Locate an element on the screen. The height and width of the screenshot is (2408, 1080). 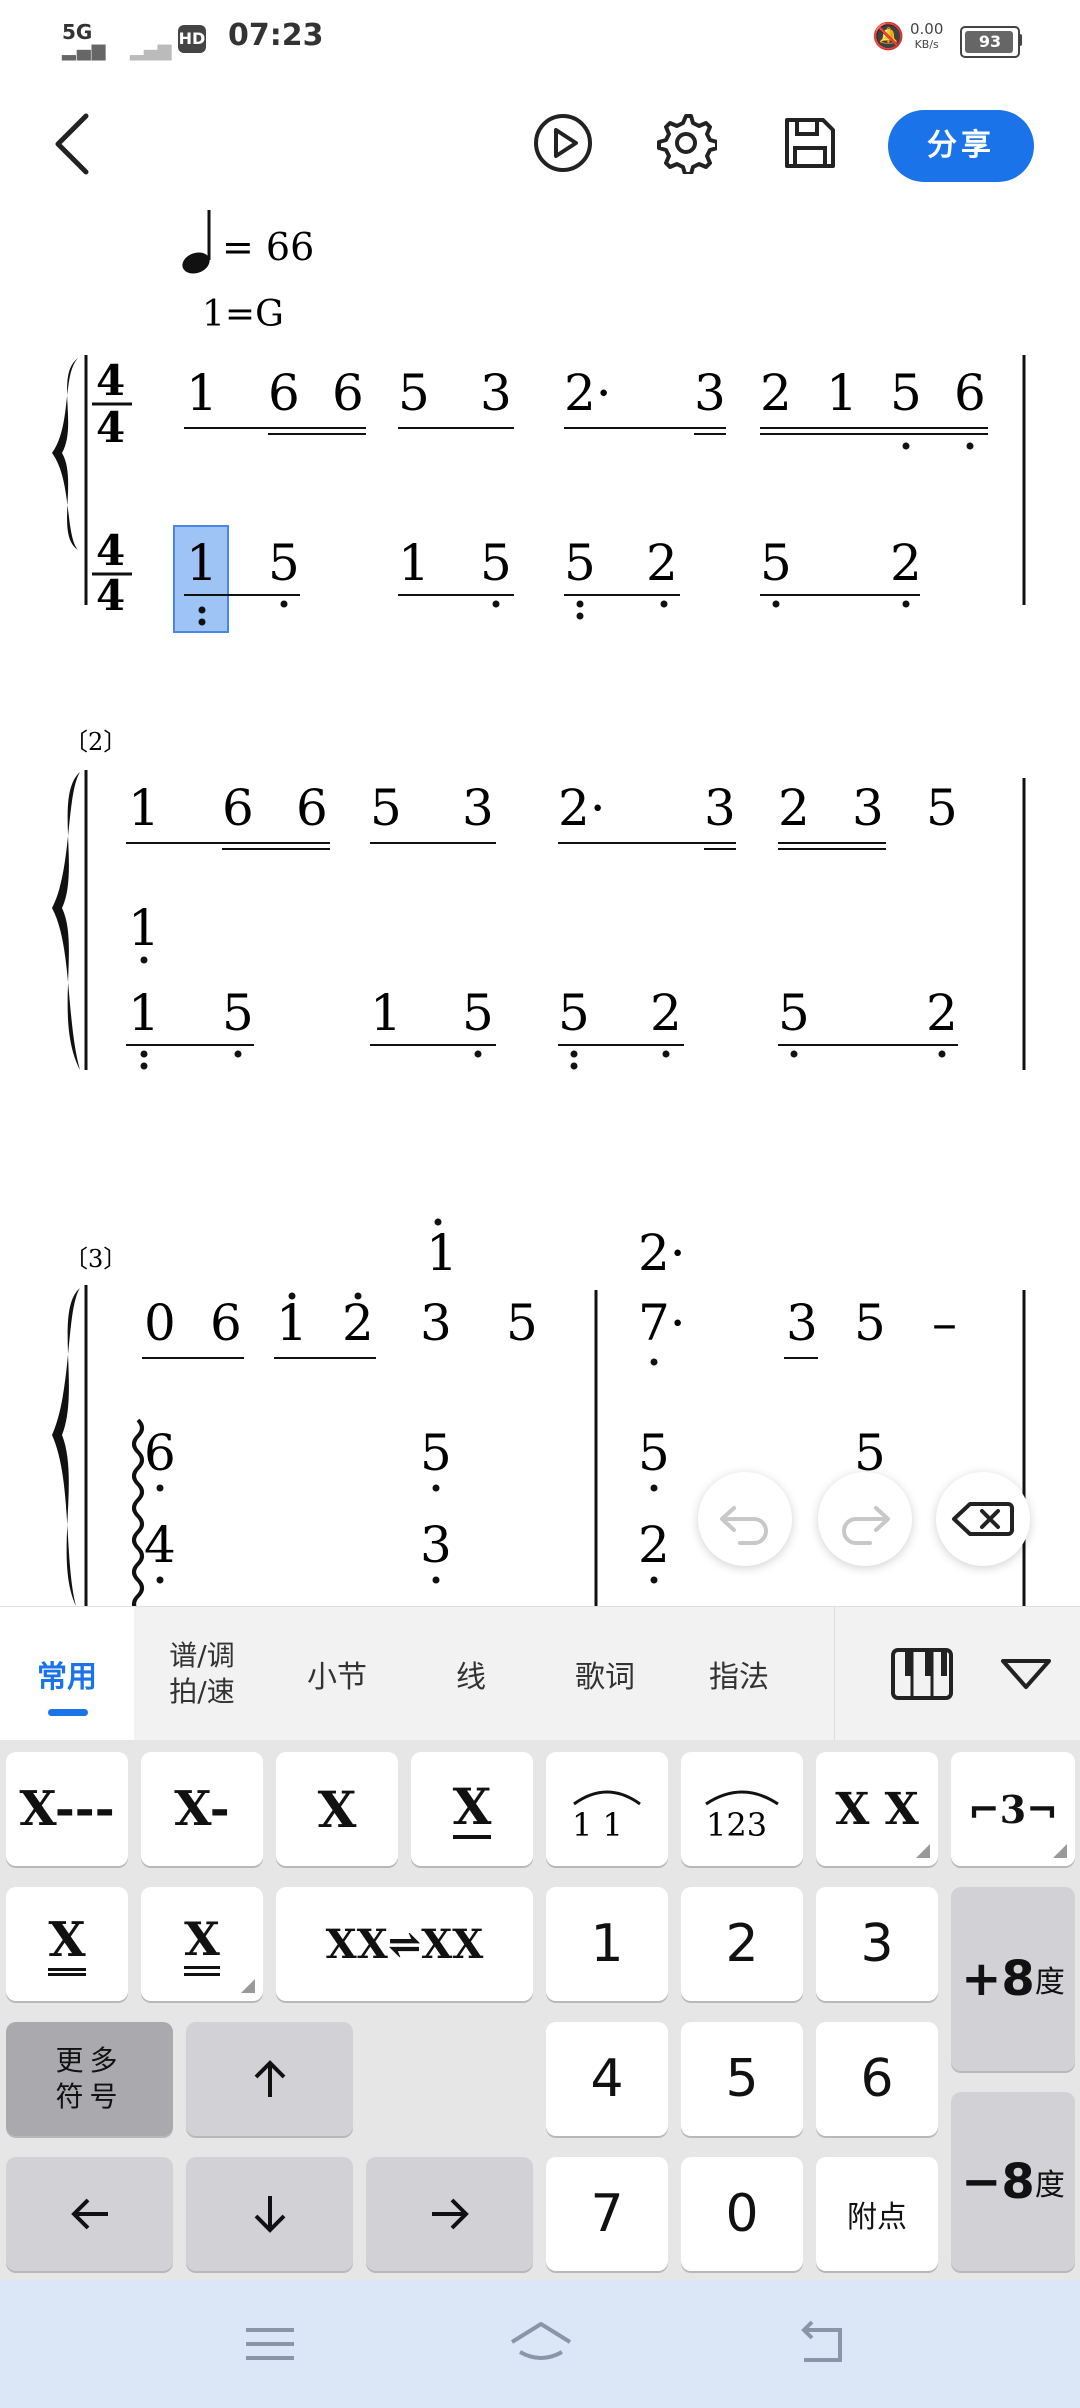
save-button is located at coordinates (810, 143).